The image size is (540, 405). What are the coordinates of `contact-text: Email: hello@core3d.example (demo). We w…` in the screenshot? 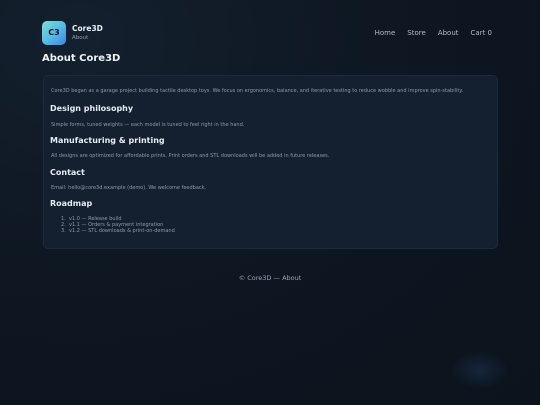 It's located at (129, 188).